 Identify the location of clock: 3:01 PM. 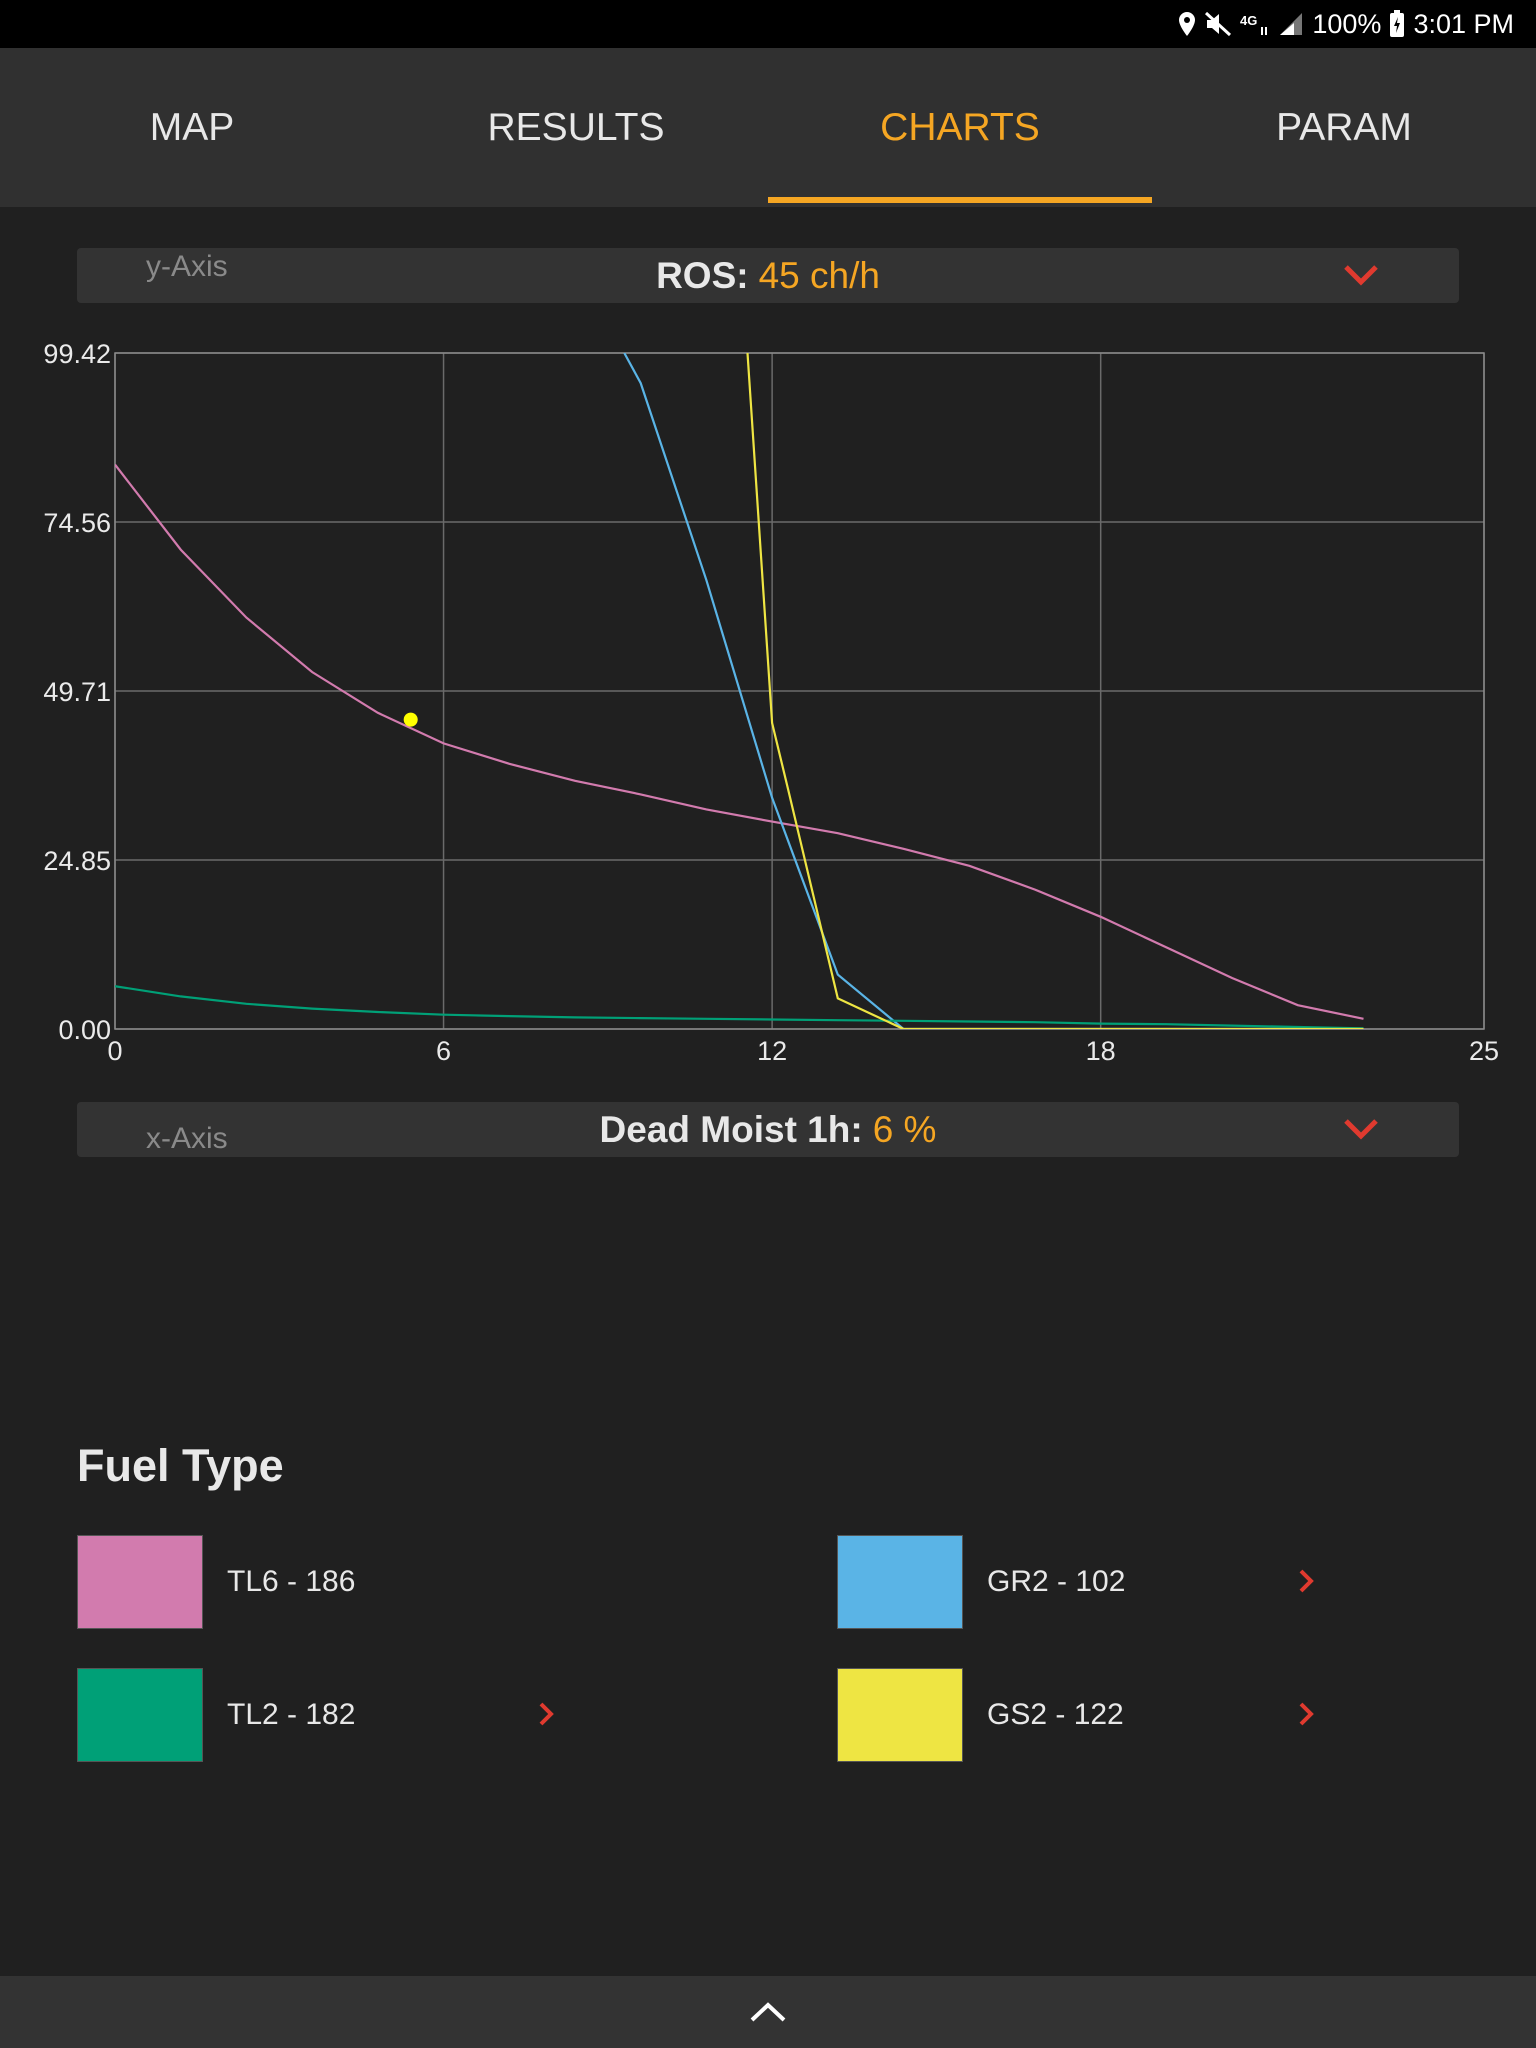
(1463, 23).